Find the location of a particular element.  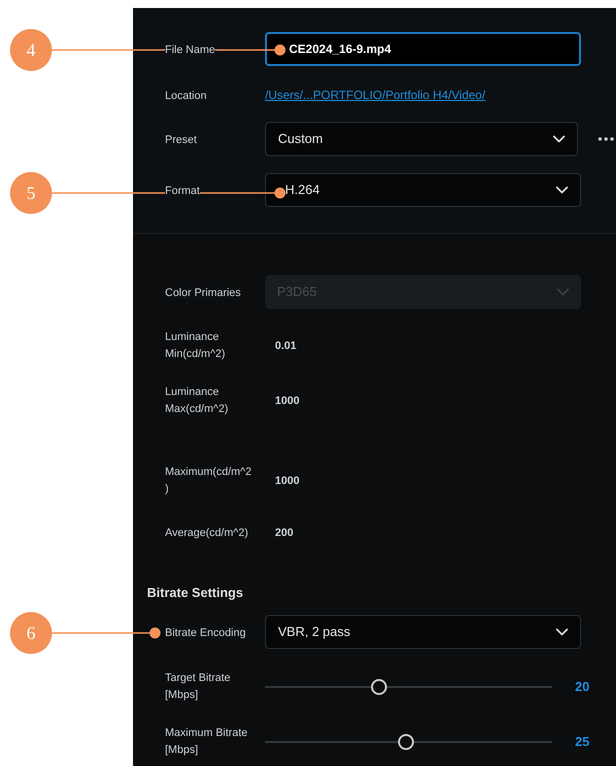

slider-value: 20 is located at coordinates (582, 687).